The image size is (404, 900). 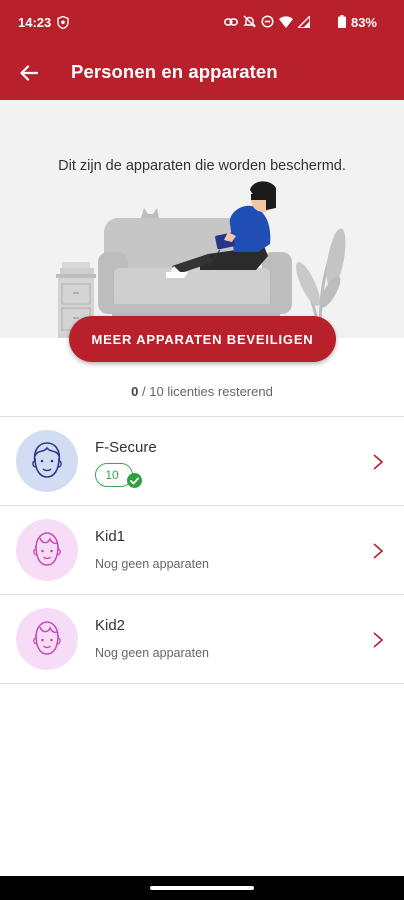 What do you see at coordinates (126, 447) in the screenshot?
I see `person-name: F-Secure` at bounding box center [126, 447].